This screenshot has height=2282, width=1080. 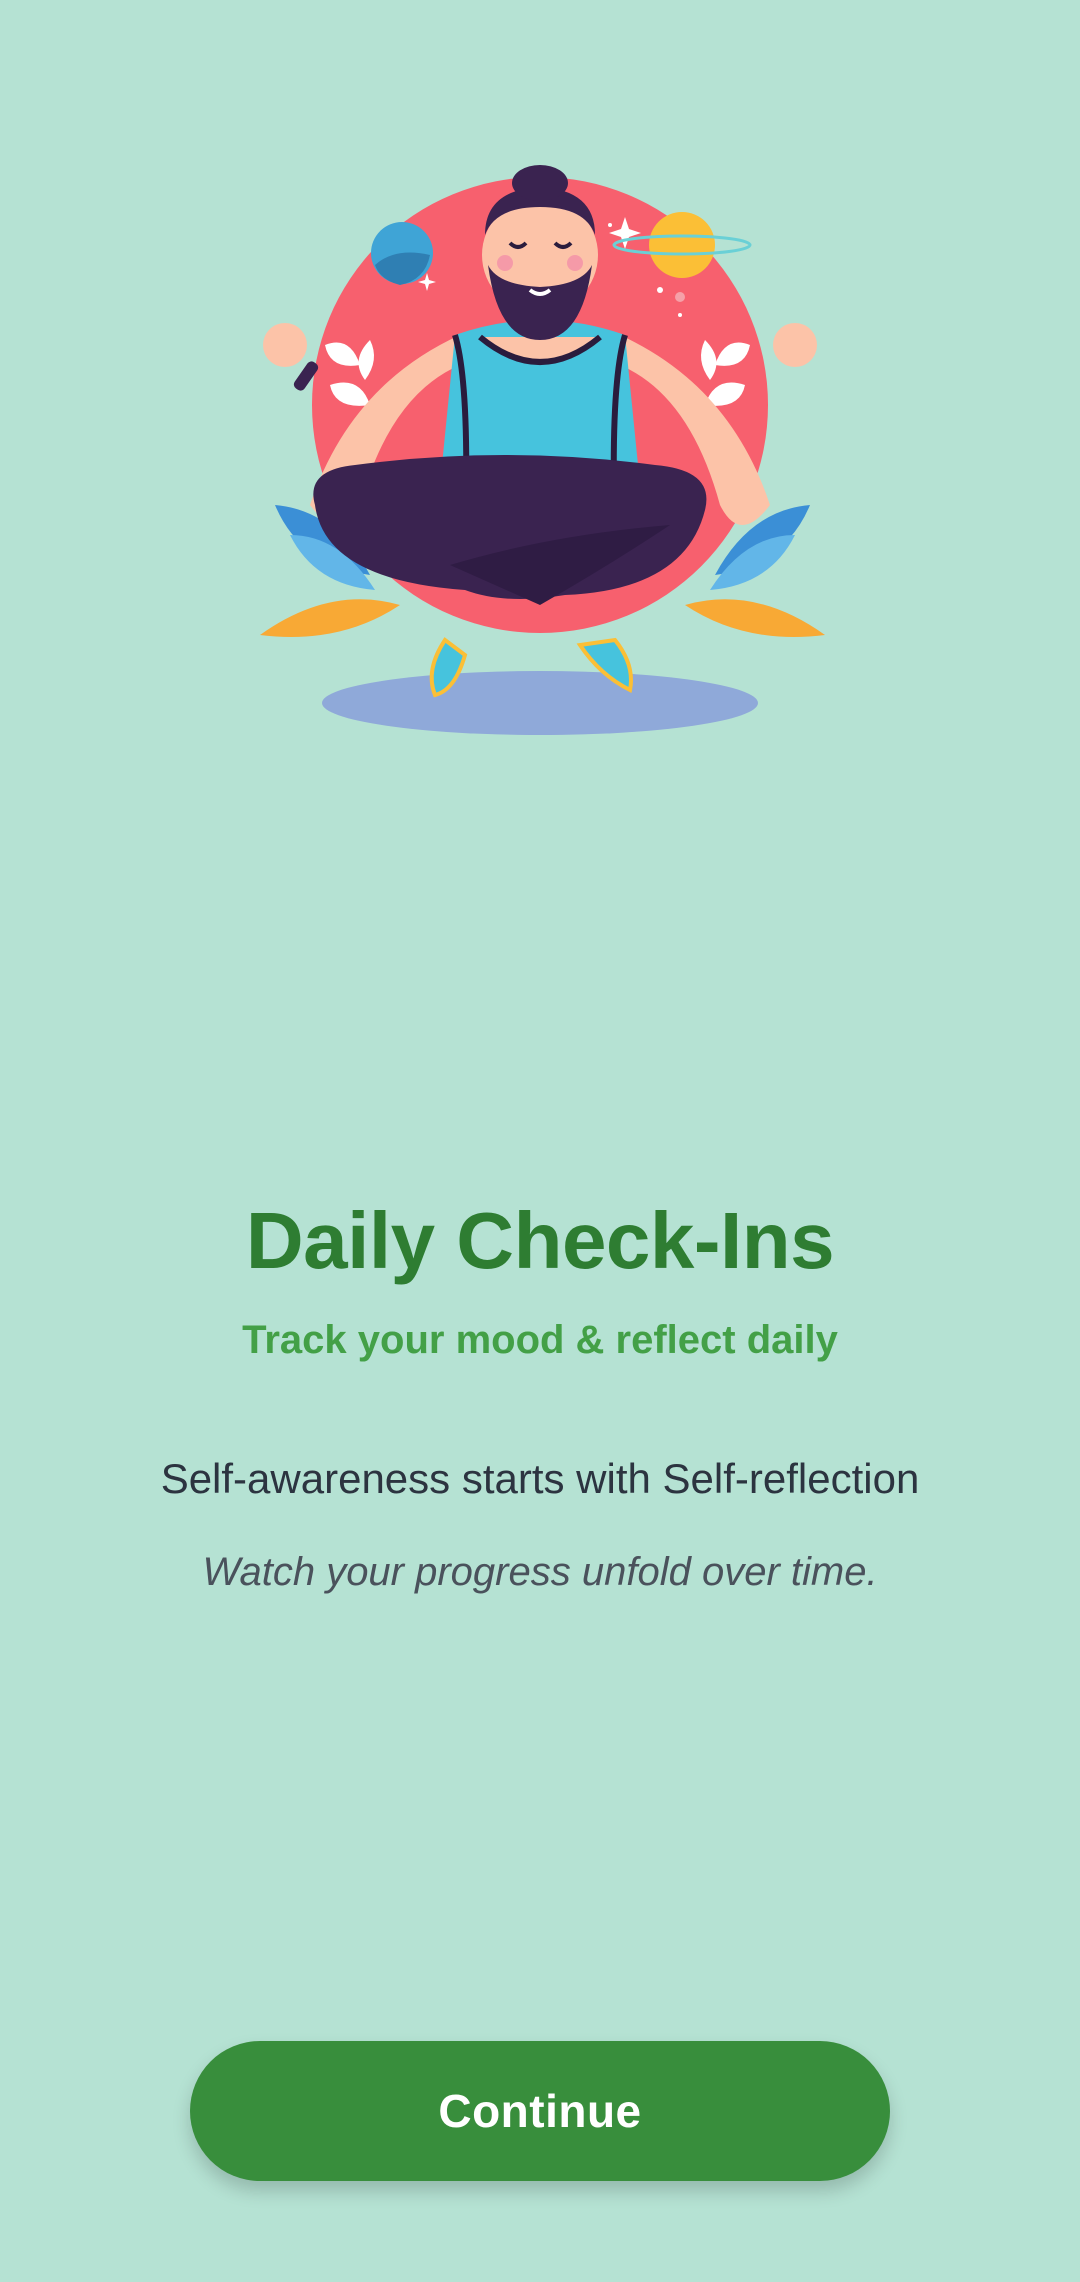 What do you see at coordinates (540, 455) in the screenshot?
I see `meditating-person-illustration` at bounding box center [540, 455].